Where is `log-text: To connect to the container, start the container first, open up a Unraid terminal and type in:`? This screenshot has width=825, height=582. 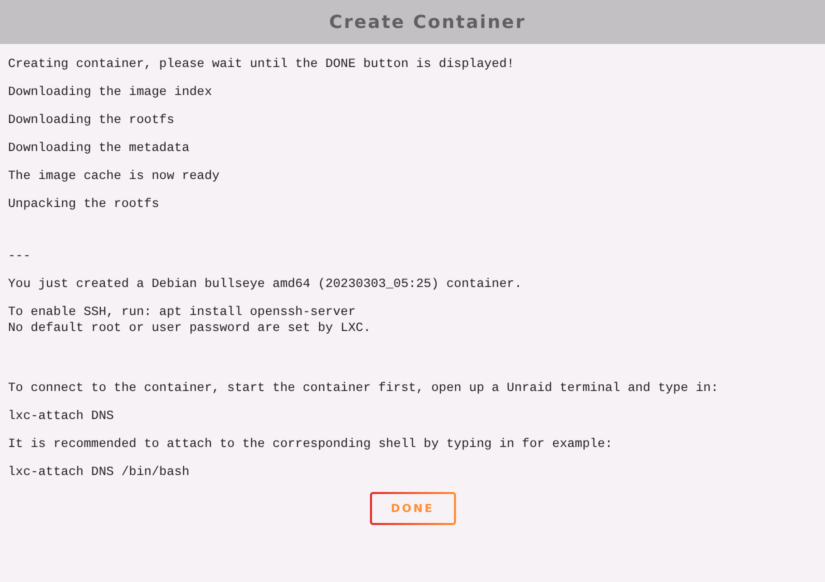 log-text: To connect to the container, start the container first, open up a Unraid terminal and type in: is located at coordinates (364, 388).